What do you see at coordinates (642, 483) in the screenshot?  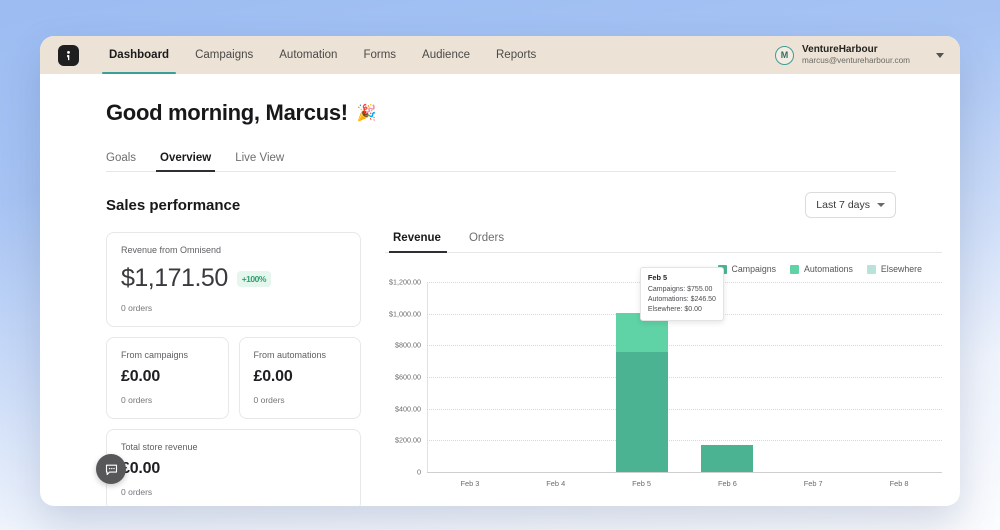 I see `x-axis-tick-label: Feb 5` at bounding box center [642, 483].